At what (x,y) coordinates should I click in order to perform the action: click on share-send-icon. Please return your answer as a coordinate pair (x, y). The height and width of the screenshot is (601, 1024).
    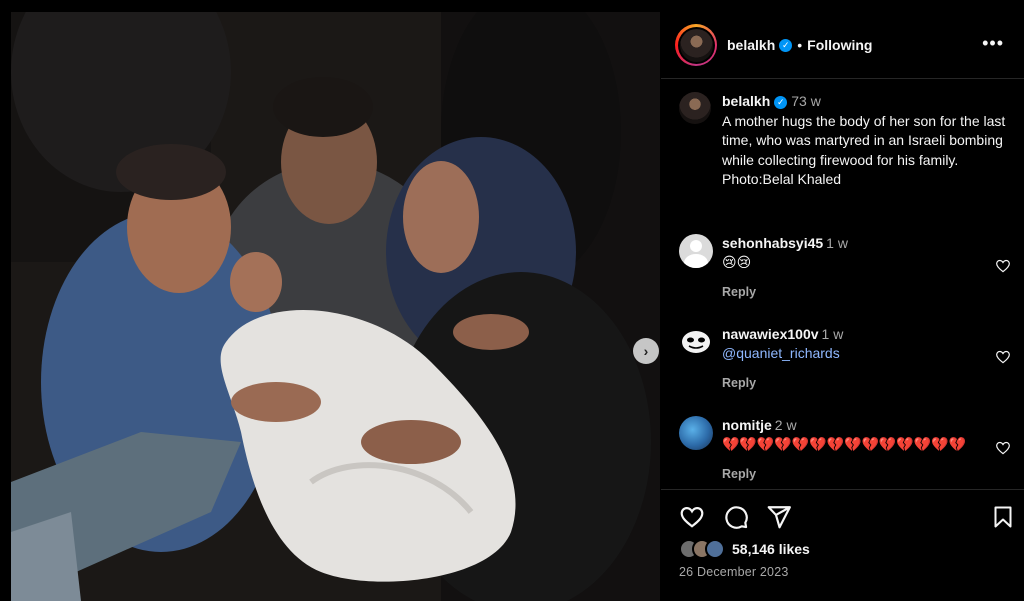
    Looking at the image, I should click on (779, 517).